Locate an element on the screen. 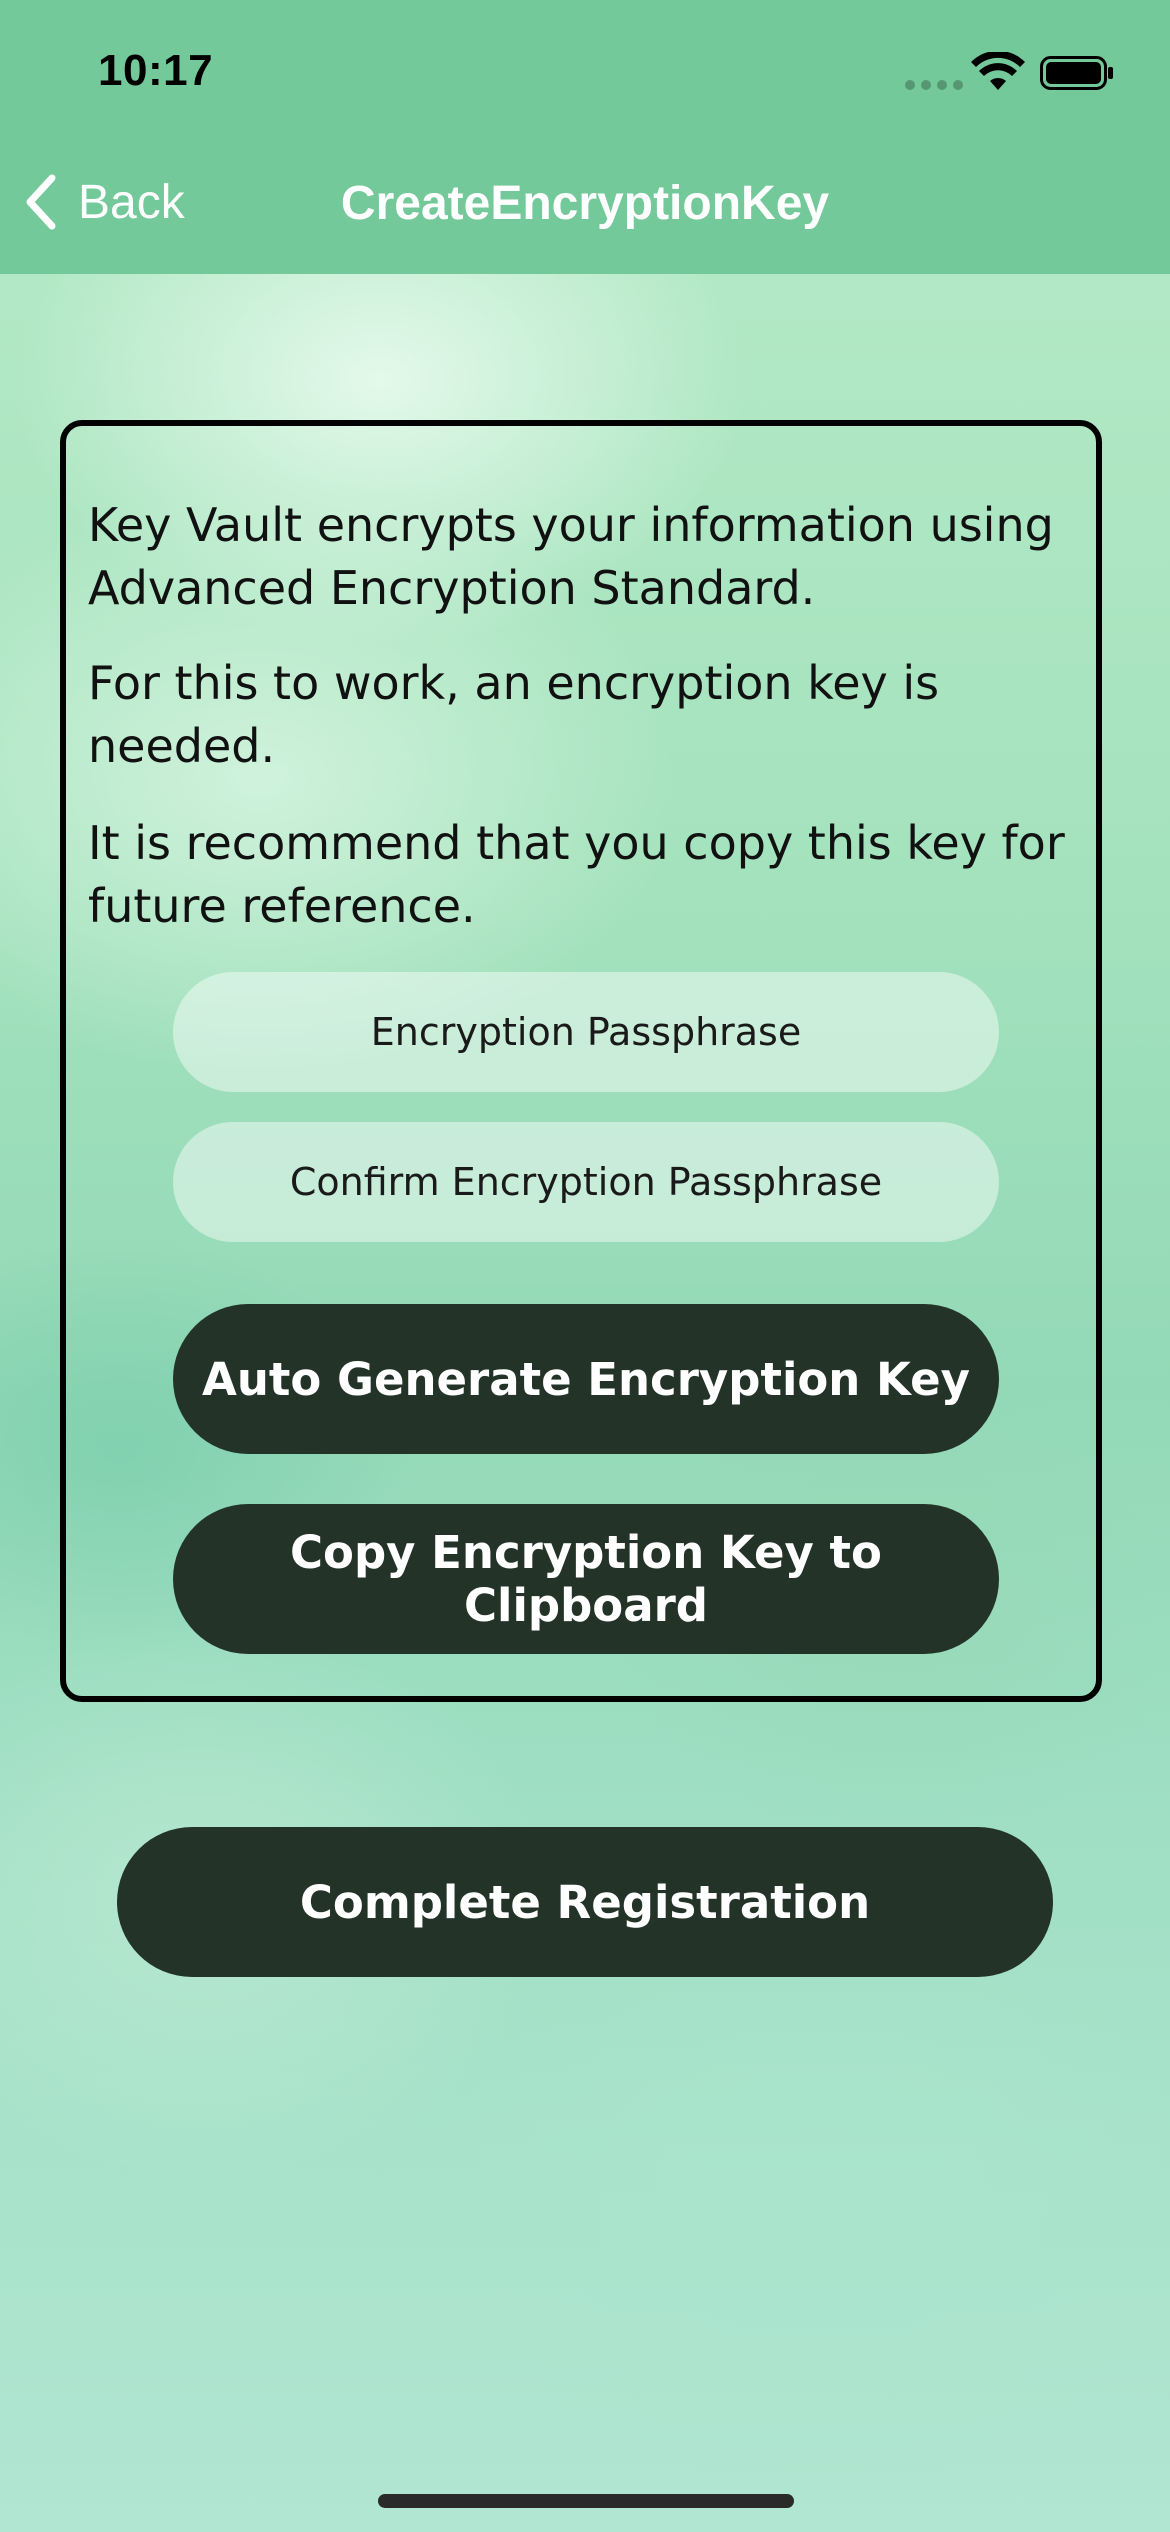 Image resolution: width=1170 pixels, height=2532 pixels. navigation-bar: Back CreateEncryptionKey is located at coordinates (585, 202).